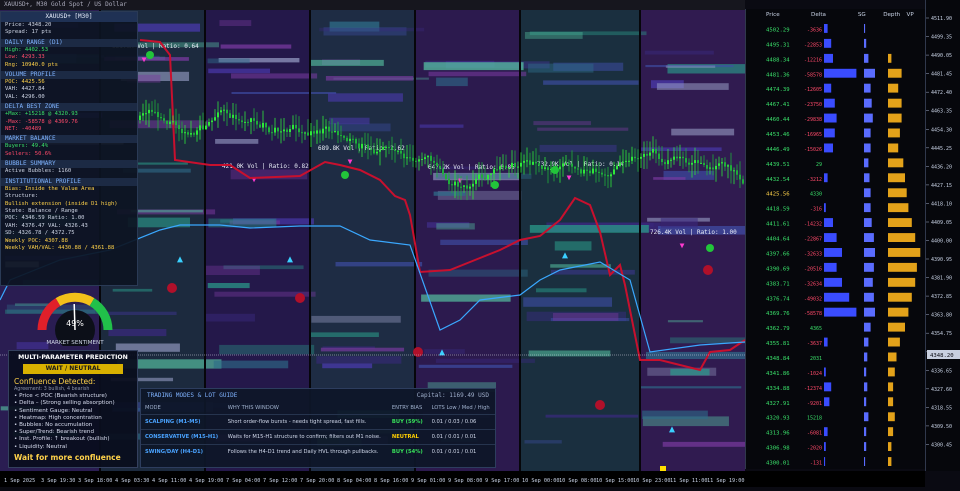 The width and height of the screenshot is (960, 491). Describe the element at coordinates (839, 223) in the screenshot. I see `dom-row: 4411.61 -14232` at that location.